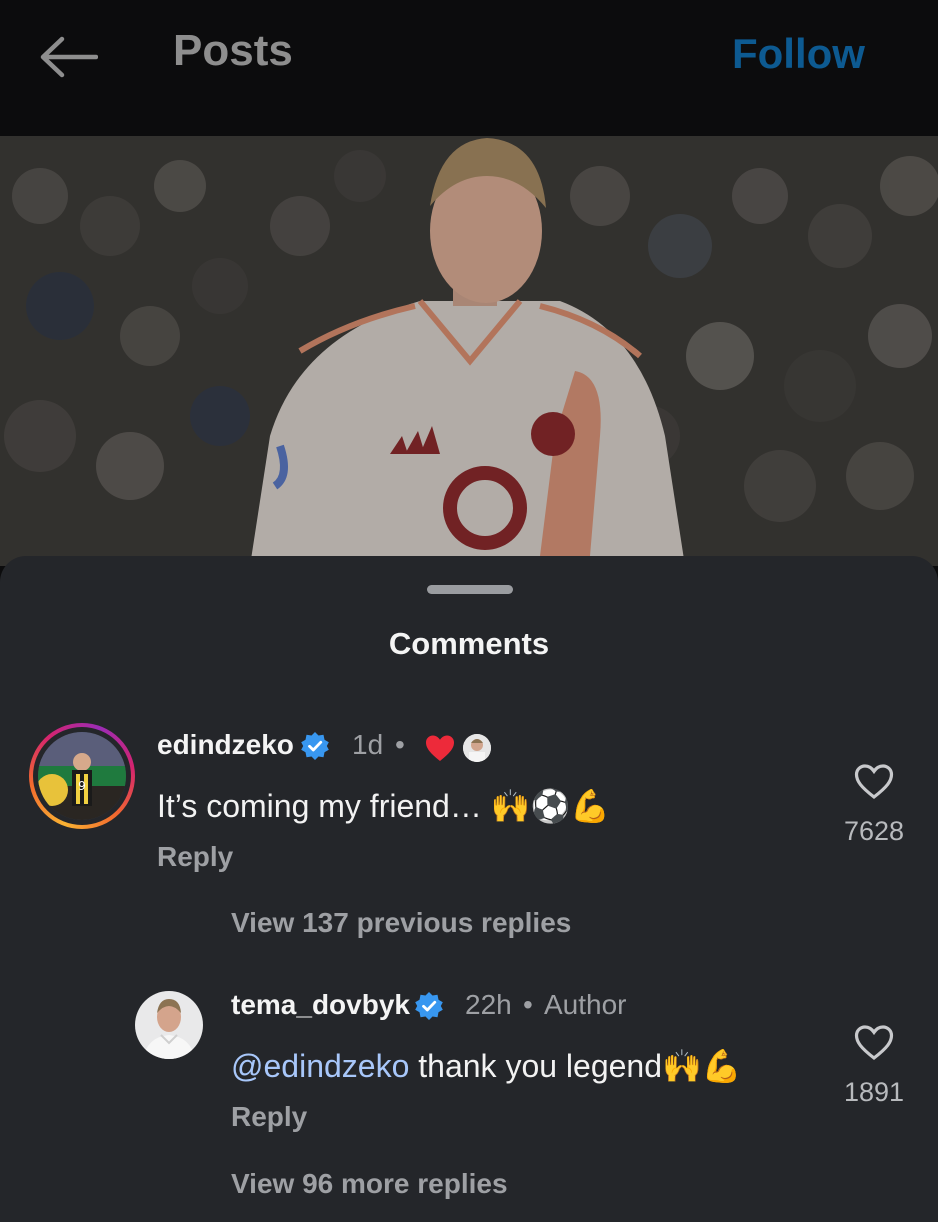 The image size is (938, 1222). I want to click on drag-handle, so click(470, 589).